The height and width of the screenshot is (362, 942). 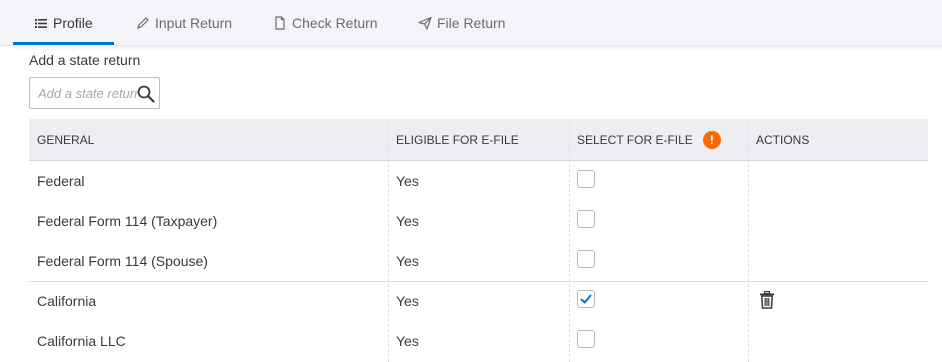 I want to click on trash-icon, so click(x=767, y=299).